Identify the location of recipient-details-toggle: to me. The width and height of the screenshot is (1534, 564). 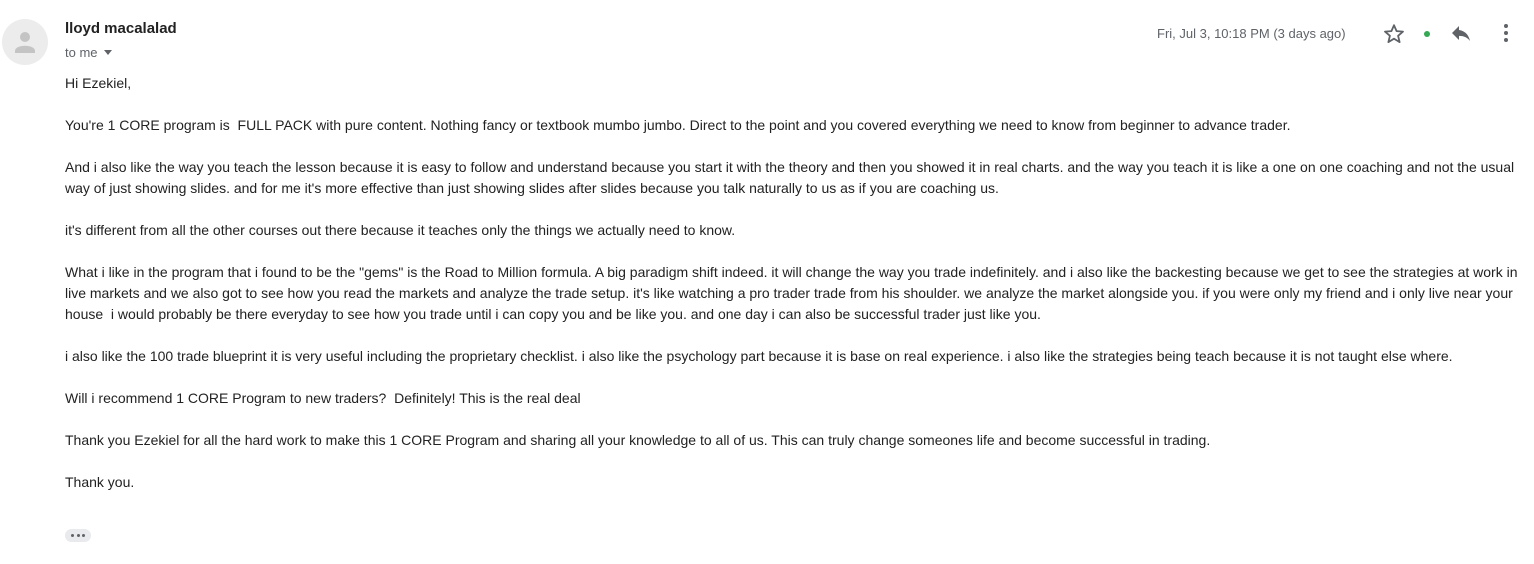
(88, 52).